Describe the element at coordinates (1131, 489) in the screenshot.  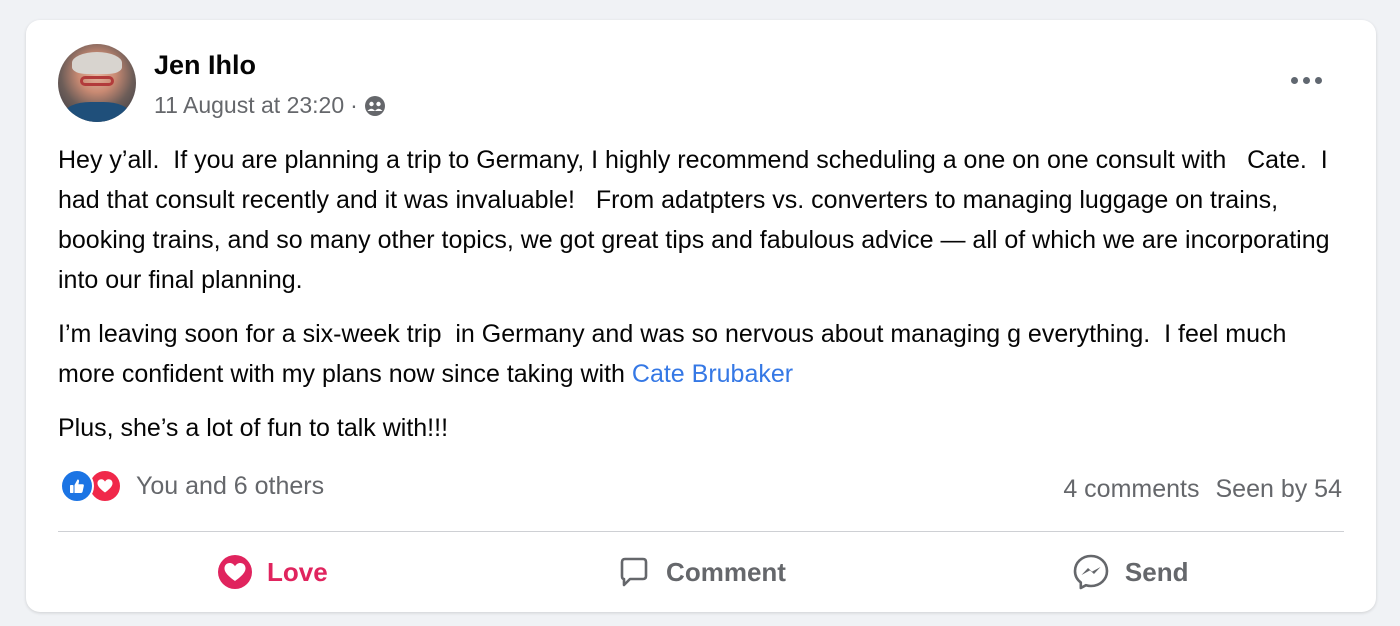
I see `comments-count: 4 comments` at that location.